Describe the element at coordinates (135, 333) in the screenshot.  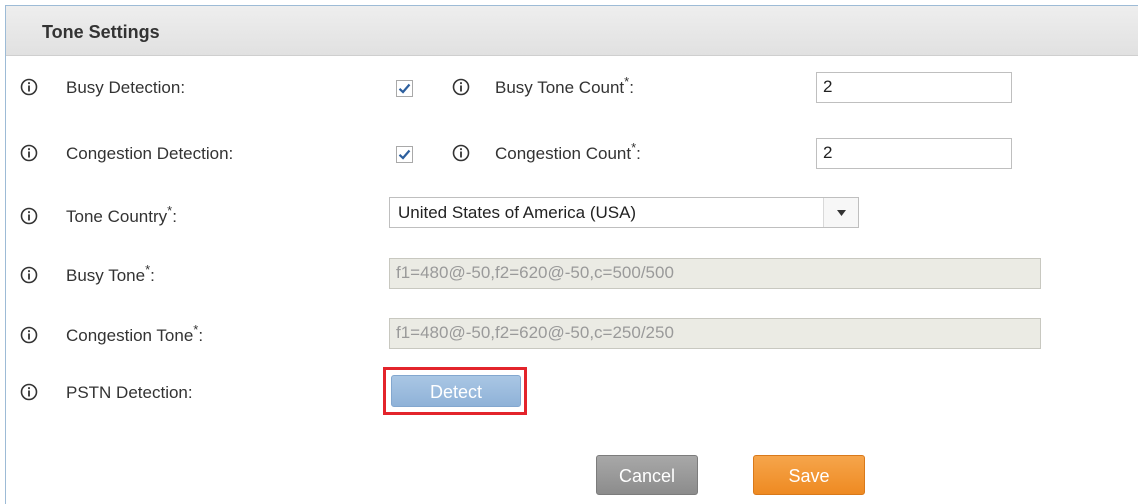
I see `congestion-tone-label: Congestion Tone*:` at that location.